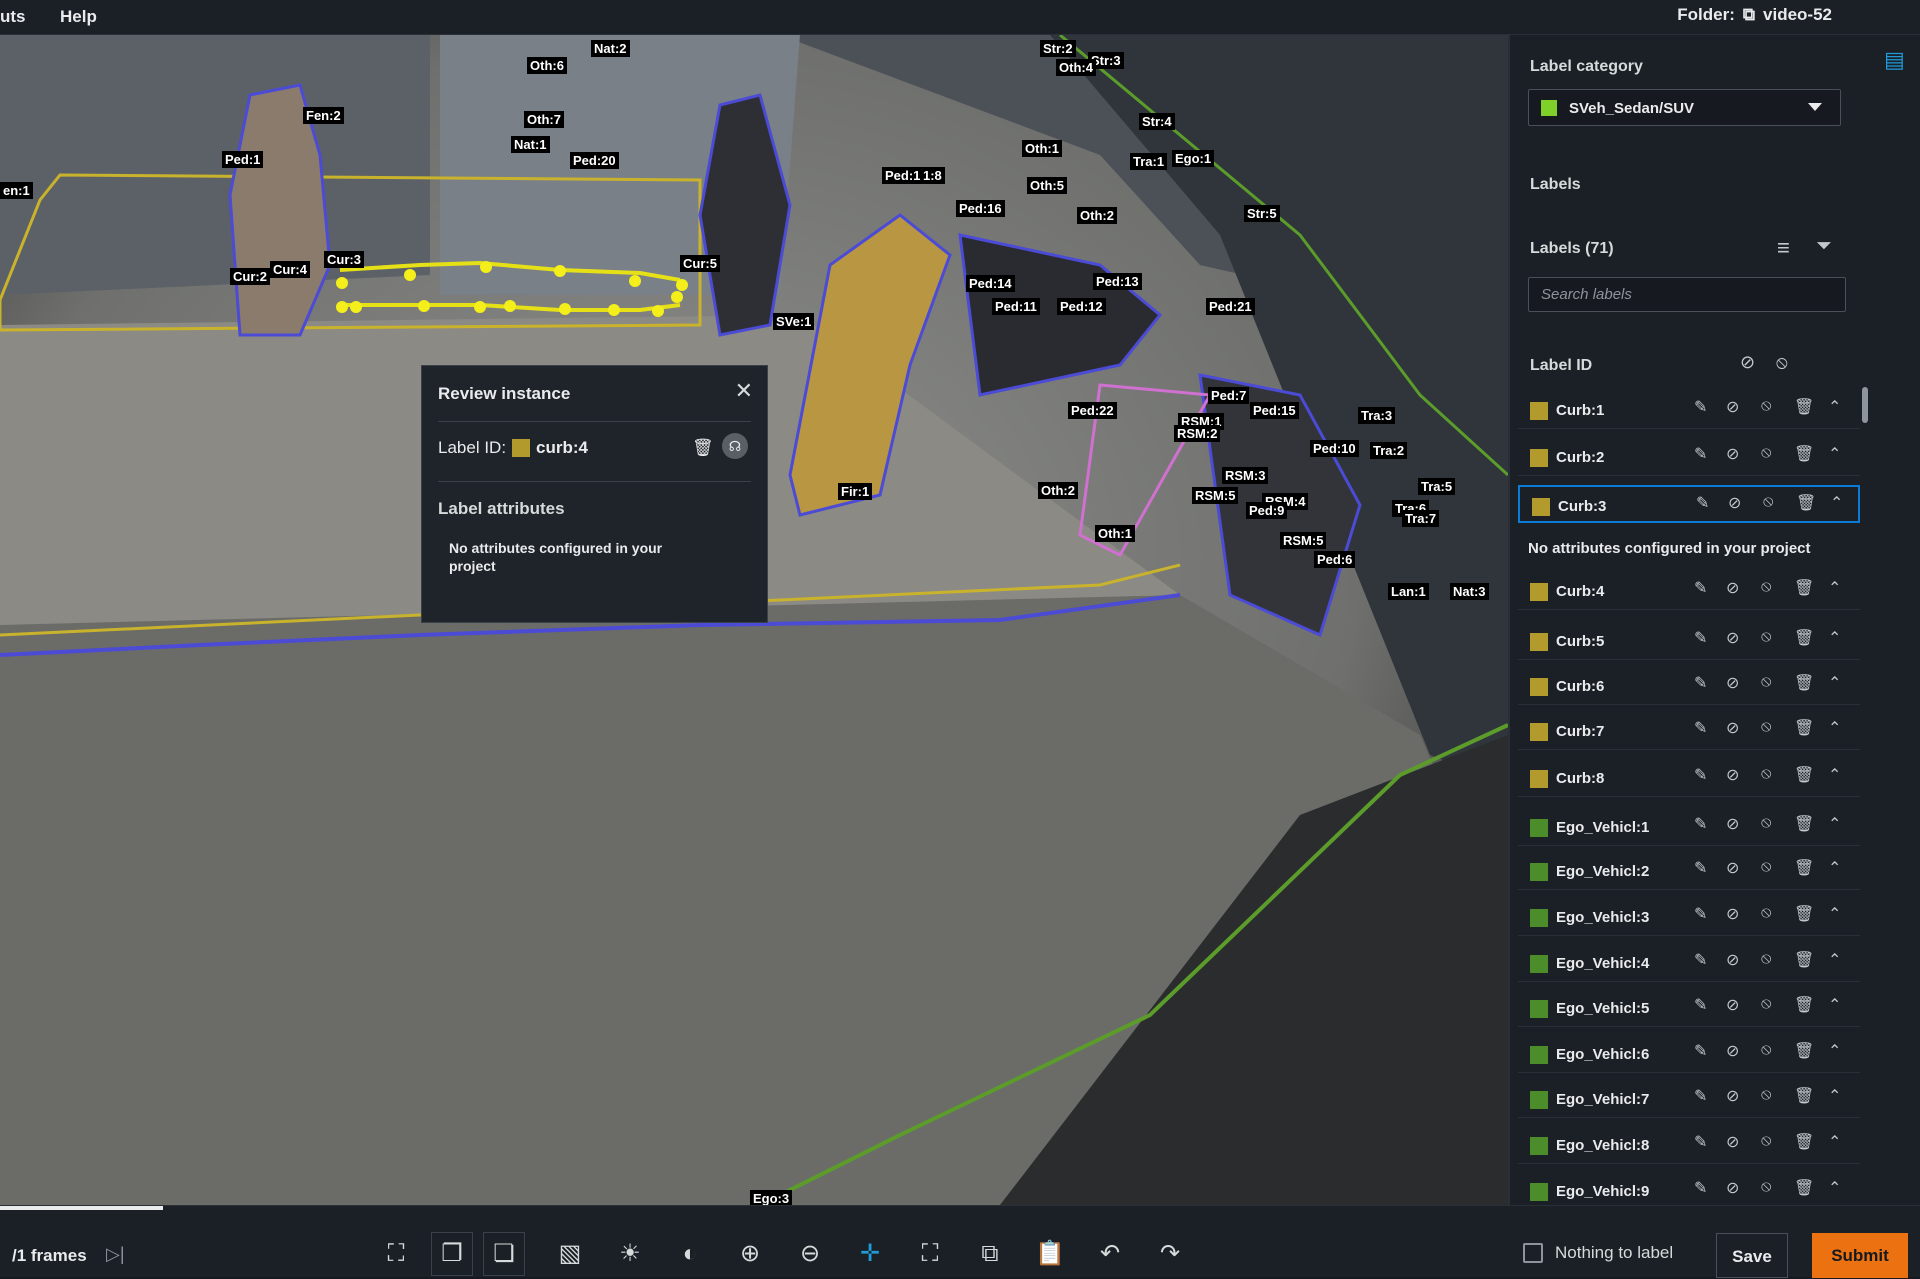 The height and width of the screenshot is (1279, 1920). I want to click on nothing-to-label: Nothing to label, so click(1598, 1253).